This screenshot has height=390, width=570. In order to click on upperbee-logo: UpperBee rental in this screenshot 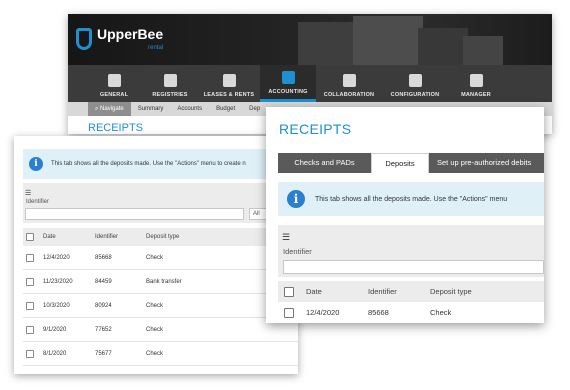, I will do `click(119, 38)`.